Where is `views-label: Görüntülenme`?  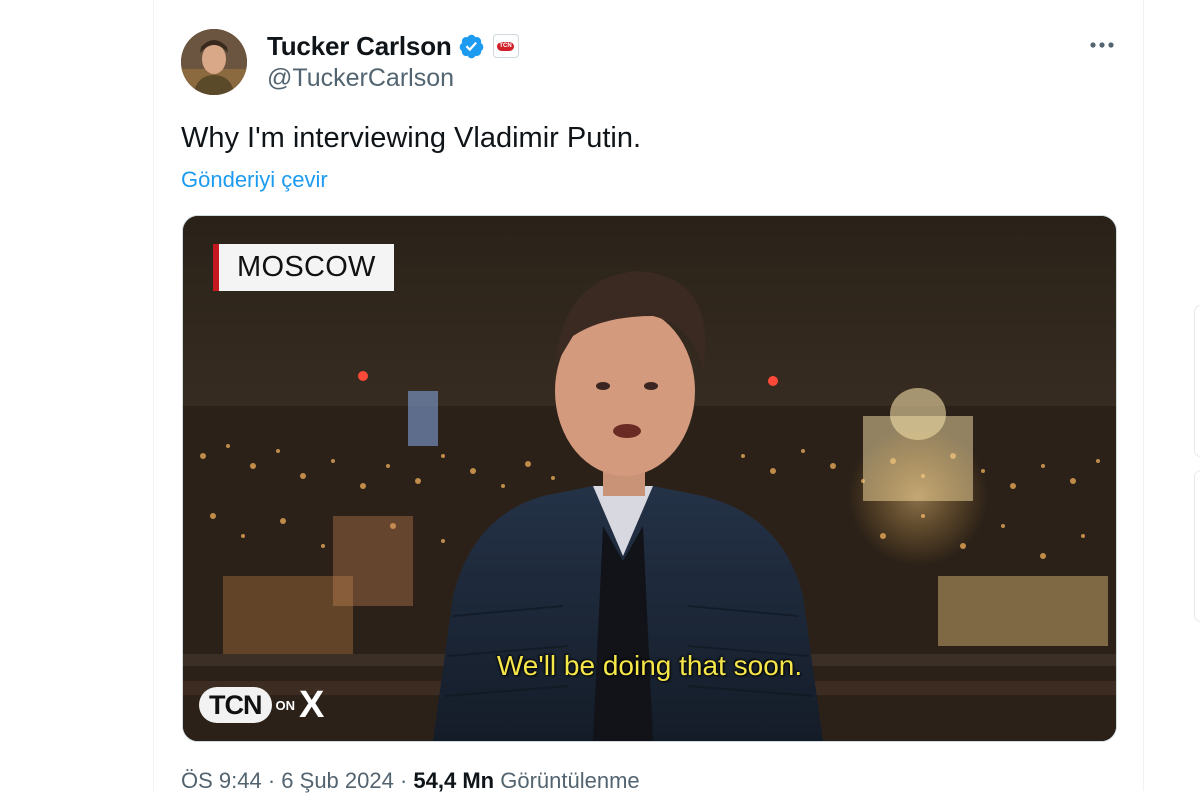 views-label: Görüntülenme is located at coordinates (570, 780).